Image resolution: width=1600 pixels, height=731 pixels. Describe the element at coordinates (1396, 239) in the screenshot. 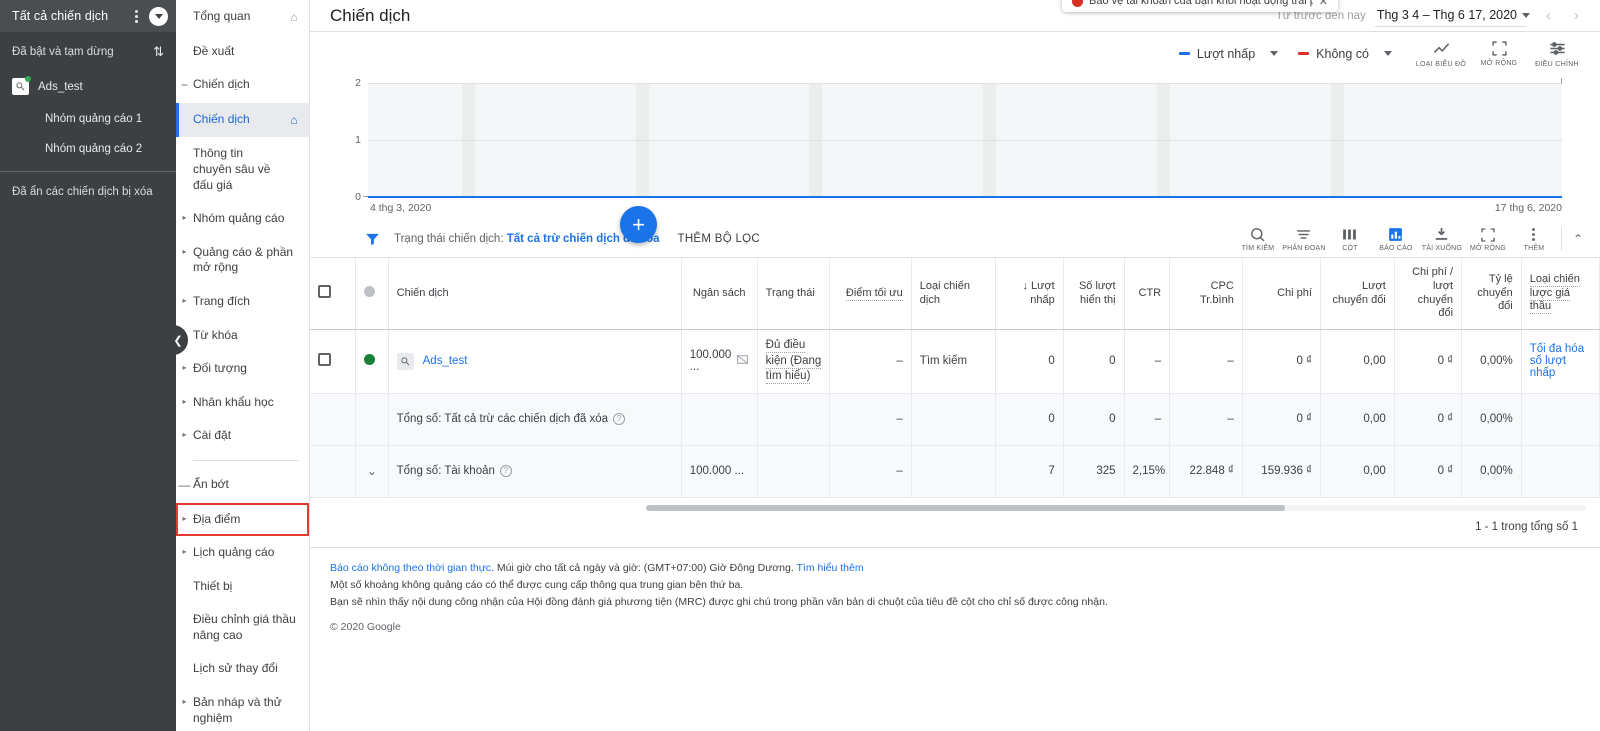

I see `report-button: Báo cáo` at that location.